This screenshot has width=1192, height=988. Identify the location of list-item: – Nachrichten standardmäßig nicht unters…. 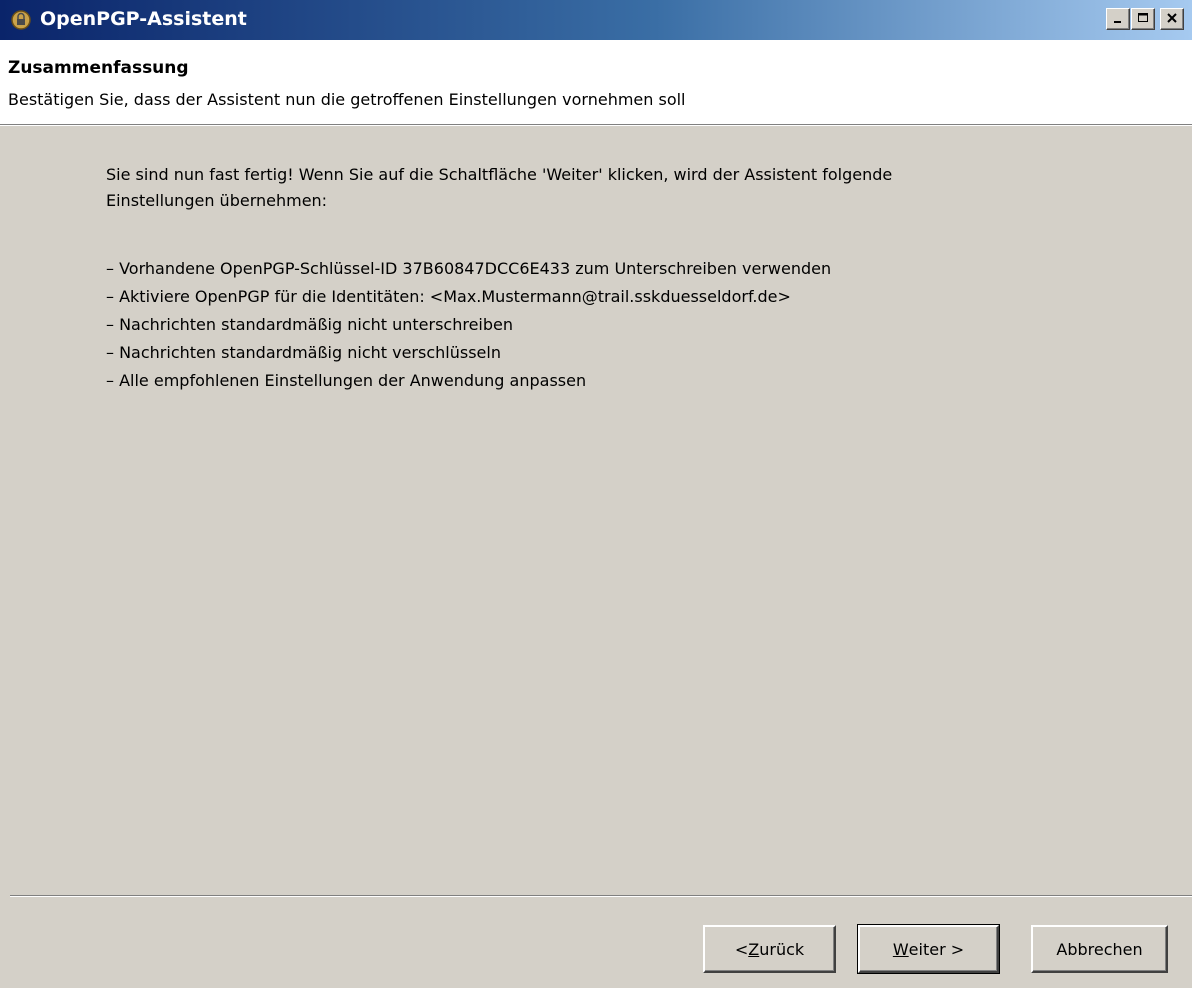
(310, 324).